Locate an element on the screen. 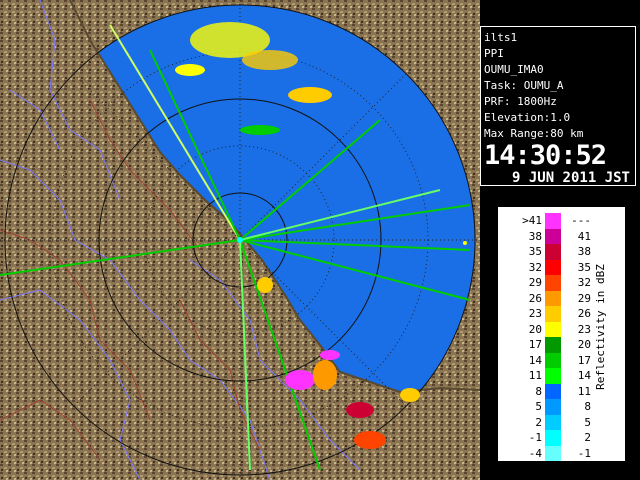 The image size is (640, 480). legend-upper-value: 23 is located at coordinates (584, 329).